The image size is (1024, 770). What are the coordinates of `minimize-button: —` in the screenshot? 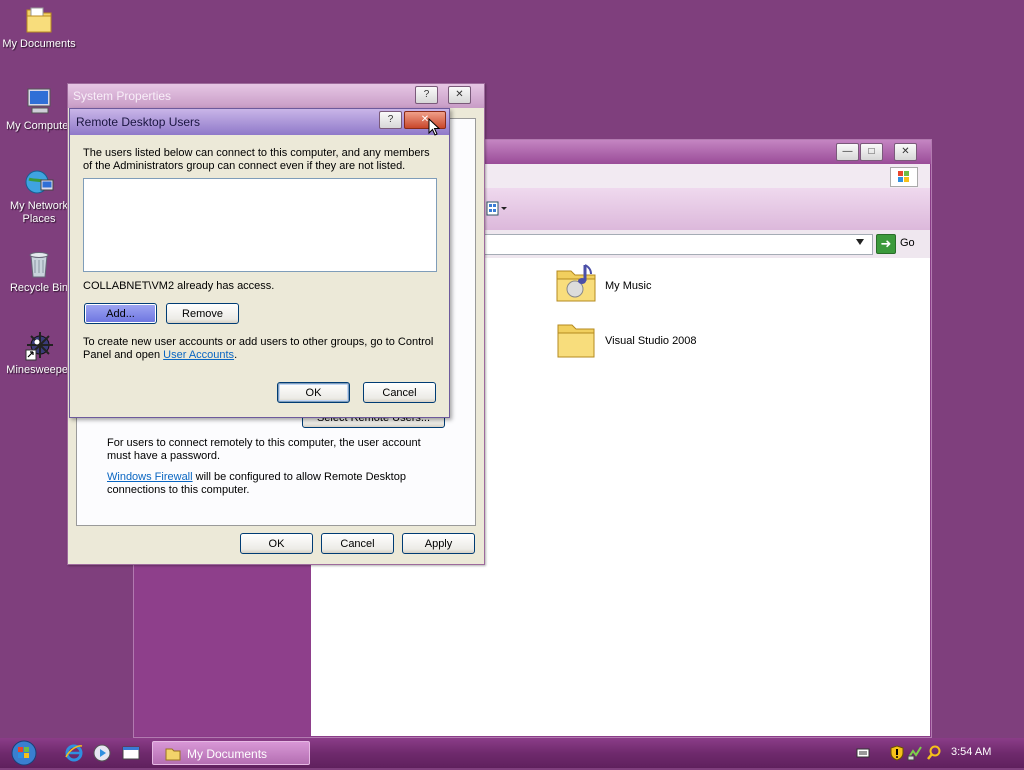 It's located at (847, 152).